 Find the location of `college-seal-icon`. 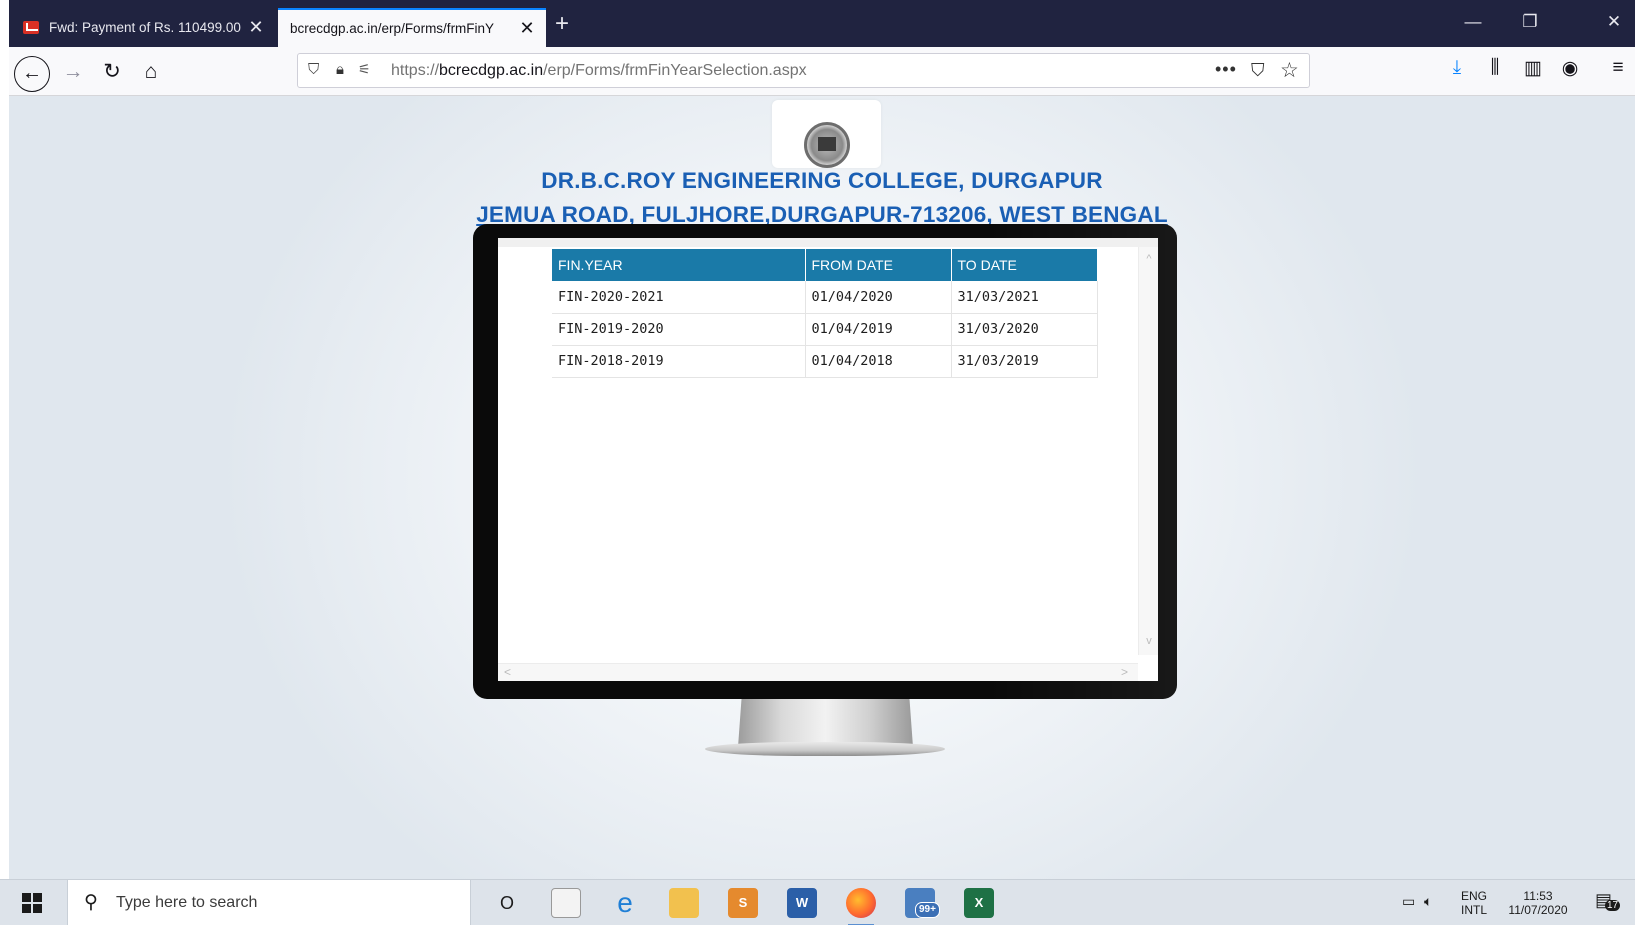

college-seal-icon is located at coordinates (827, 145).